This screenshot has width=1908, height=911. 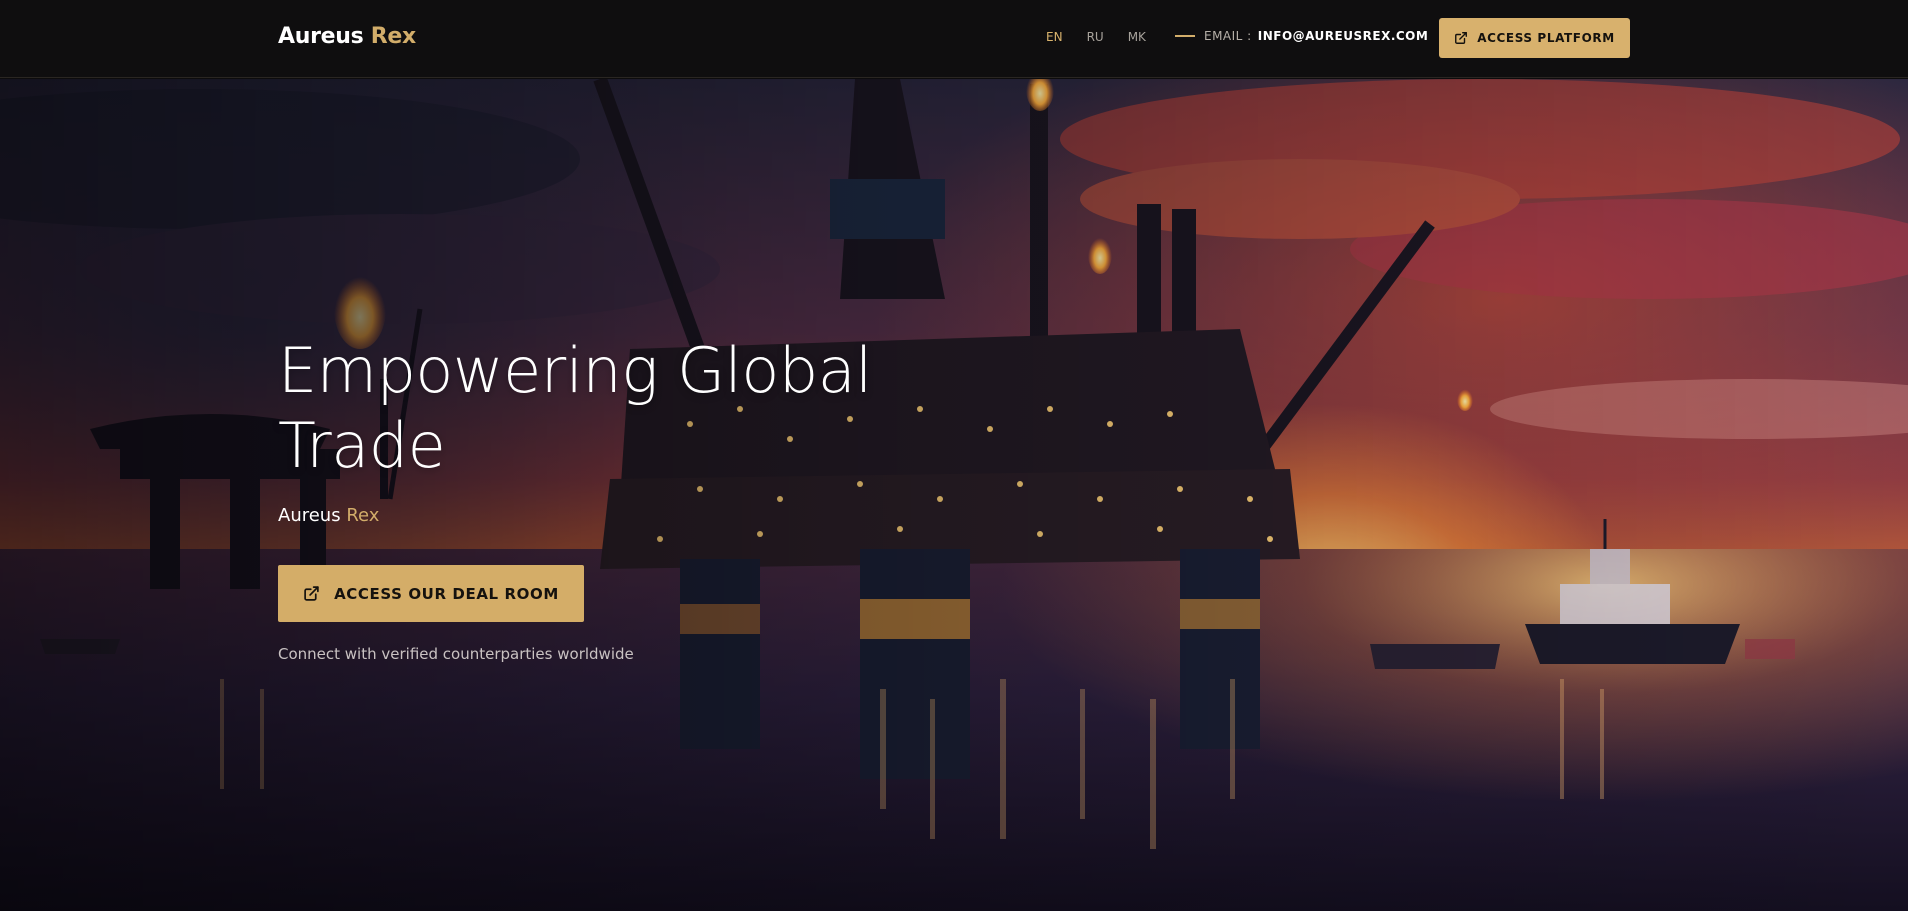 What do you see at coordinates (588, 408) in the screenshot?
I see `hero-title: Empowering Global Trade` at bounding box center [588, 408].